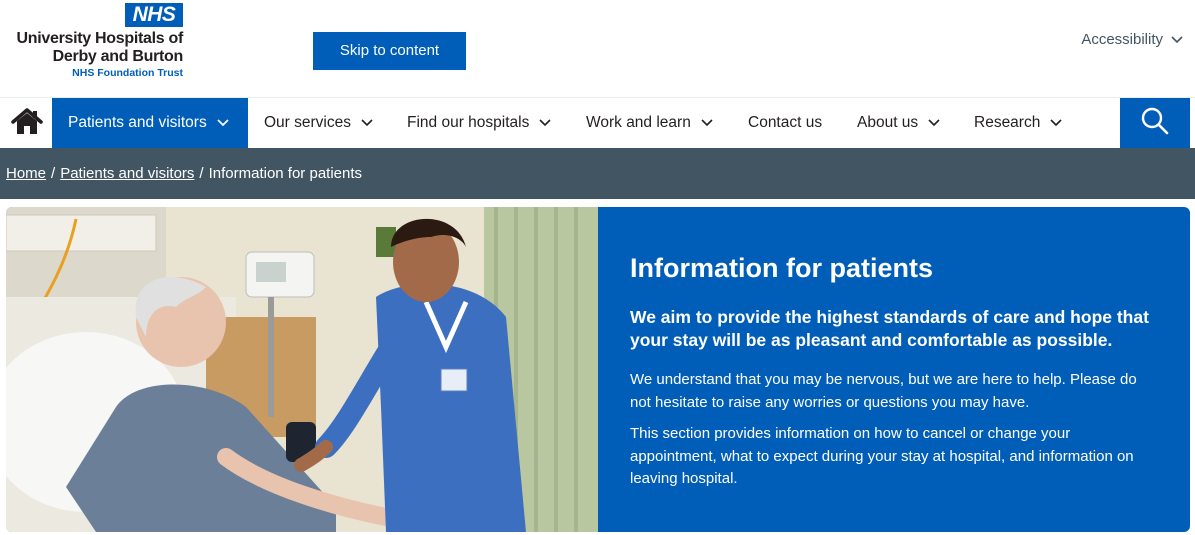  Describe the element at coordinates (127, 173) in the screenshot. I see `breadcrumb-parent-link: Patients and visitors` at that location.